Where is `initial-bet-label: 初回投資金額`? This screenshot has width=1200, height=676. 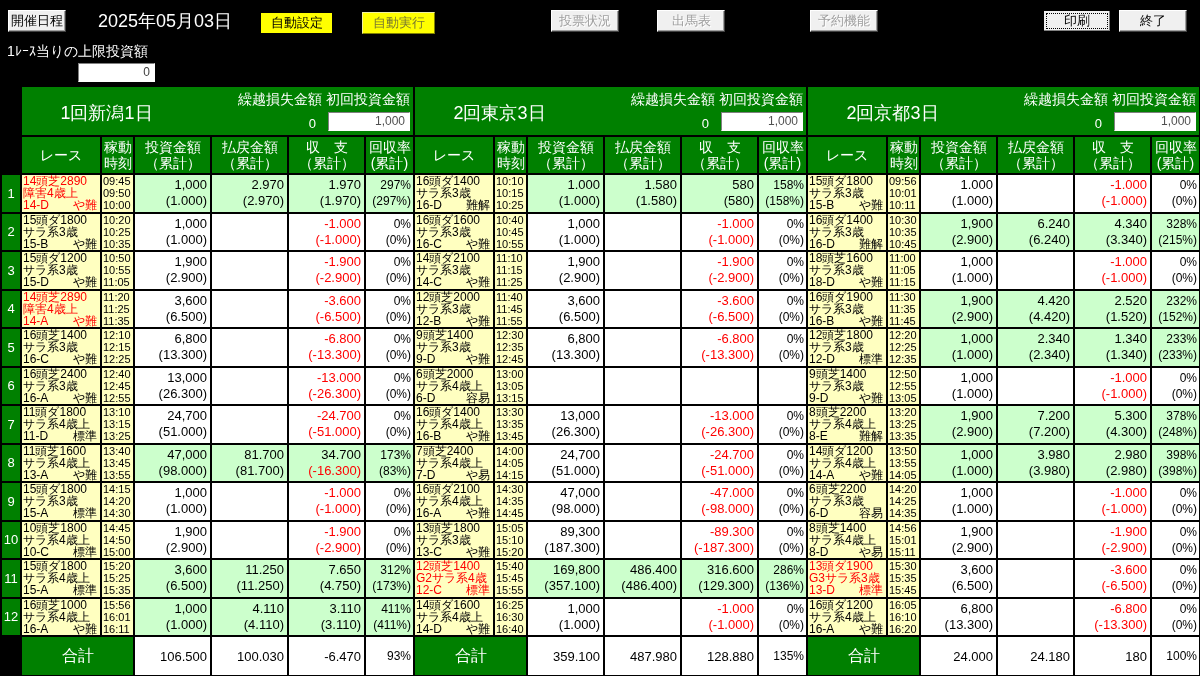 initial-bet-label: 初回投資金額 is located at coordinates (368, 99).